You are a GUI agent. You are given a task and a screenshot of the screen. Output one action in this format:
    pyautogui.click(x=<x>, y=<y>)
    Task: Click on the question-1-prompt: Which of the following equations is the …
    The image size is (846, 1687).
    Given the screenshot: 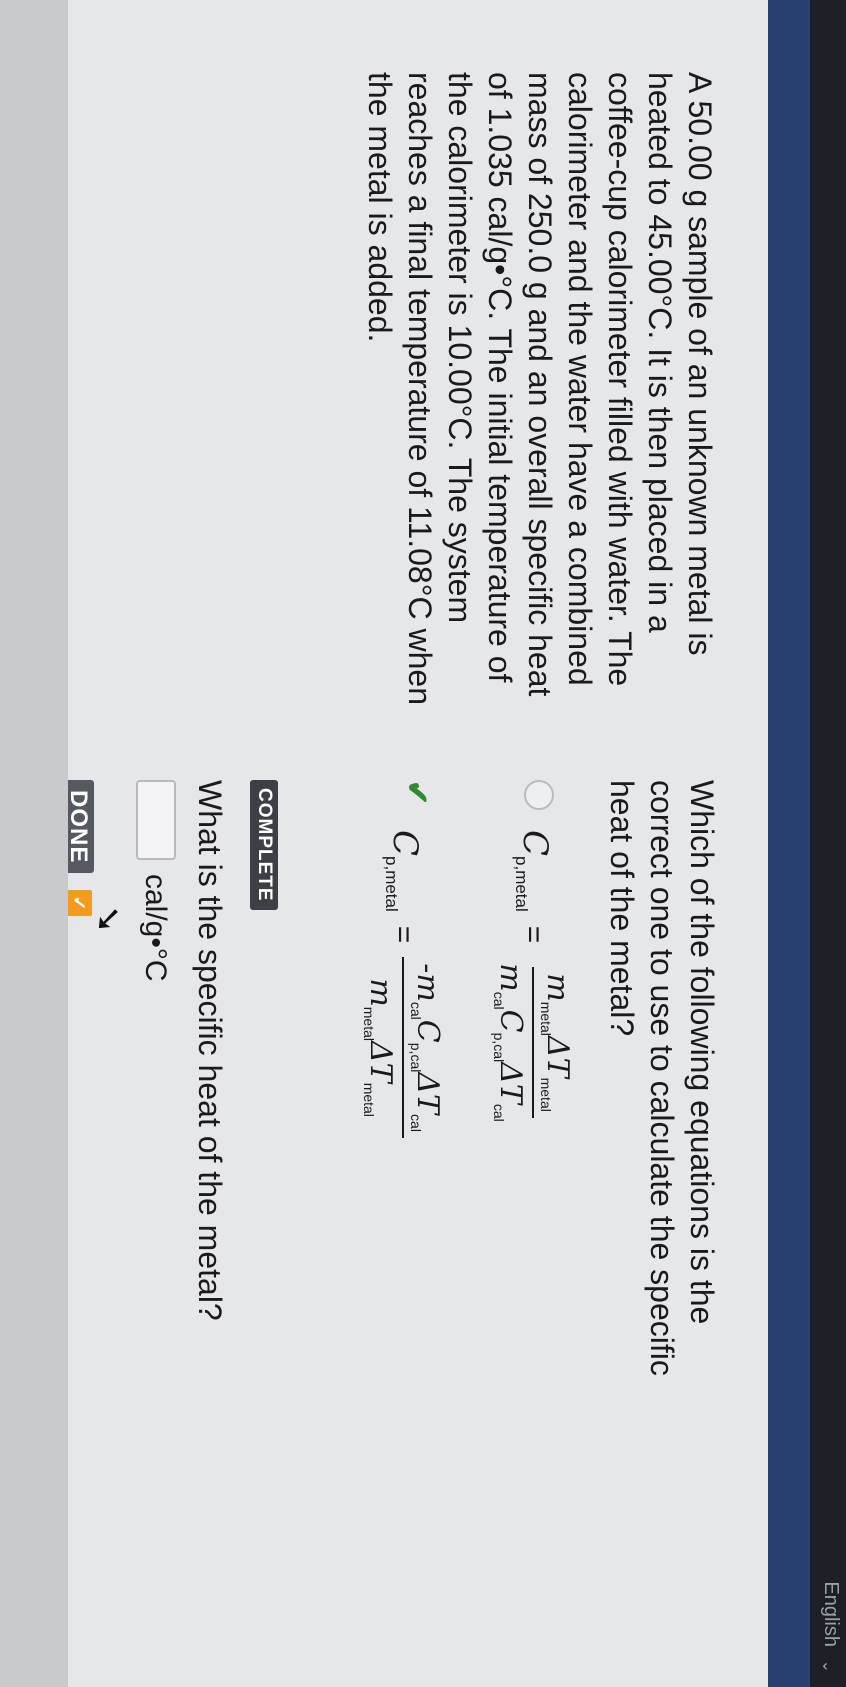 What is the action you would take?
    pyautogui.click(x=662, y=1078)
    